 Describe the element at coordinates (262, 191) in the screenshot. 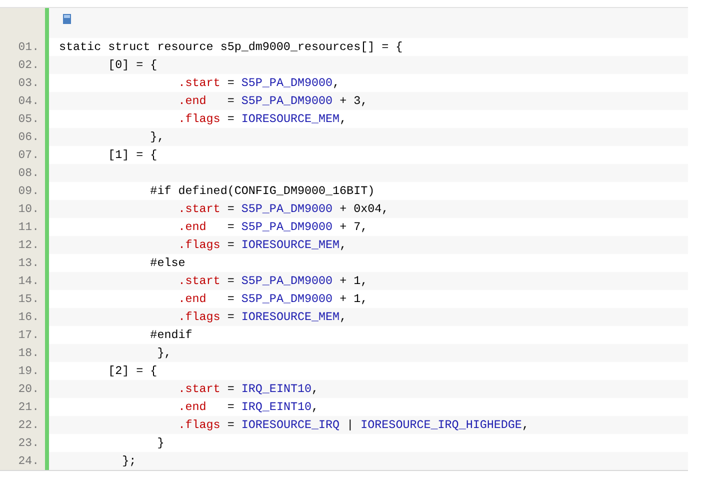

I see `code-line: #if defined(CONFIG_DM9000_16BIT)` at that location.